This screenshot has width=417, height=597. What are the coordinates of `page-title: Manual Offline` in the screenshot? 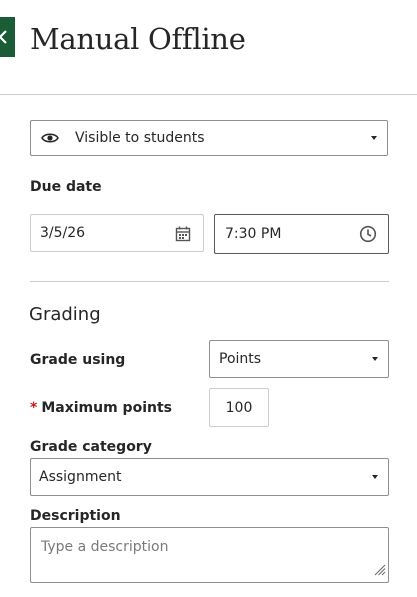 It's located at (138, 39).